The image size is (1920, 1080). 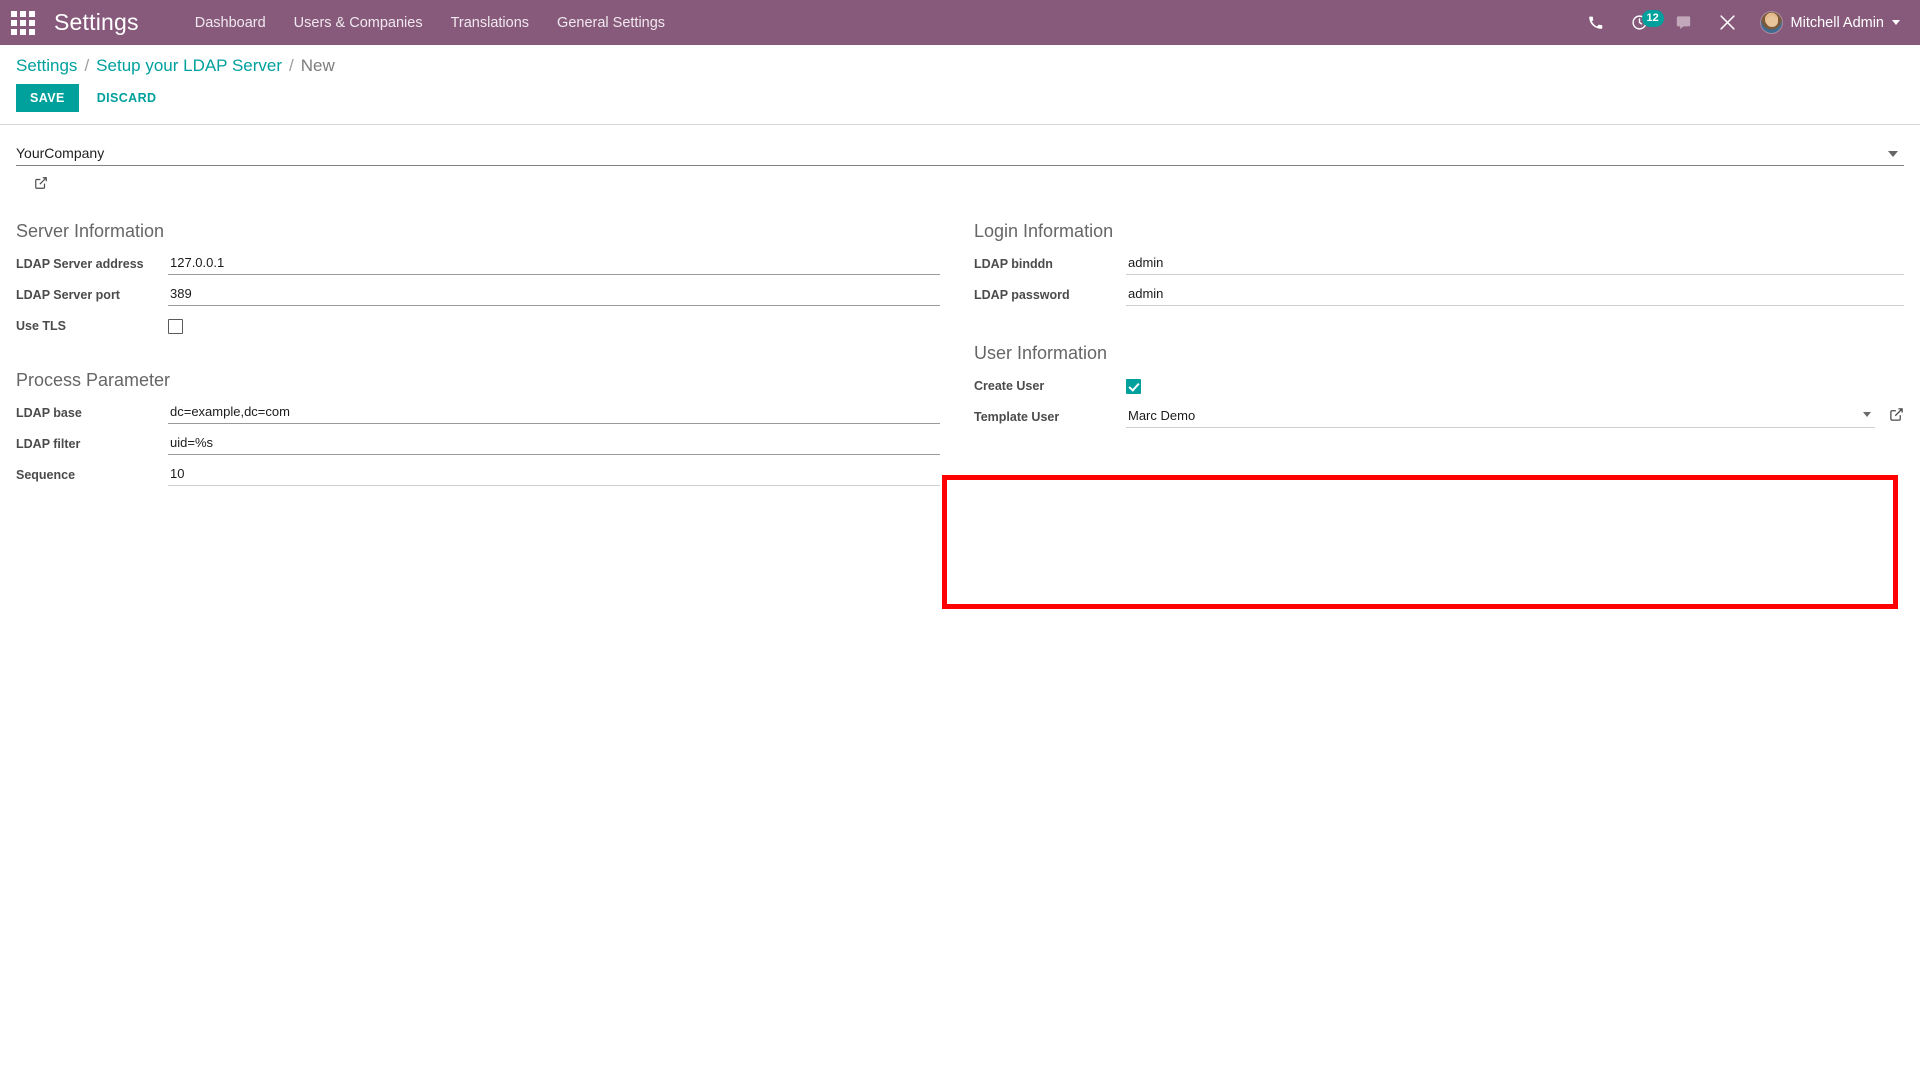 I want to click on field-row-sequence: Sequence, so click(x=478, y=476).